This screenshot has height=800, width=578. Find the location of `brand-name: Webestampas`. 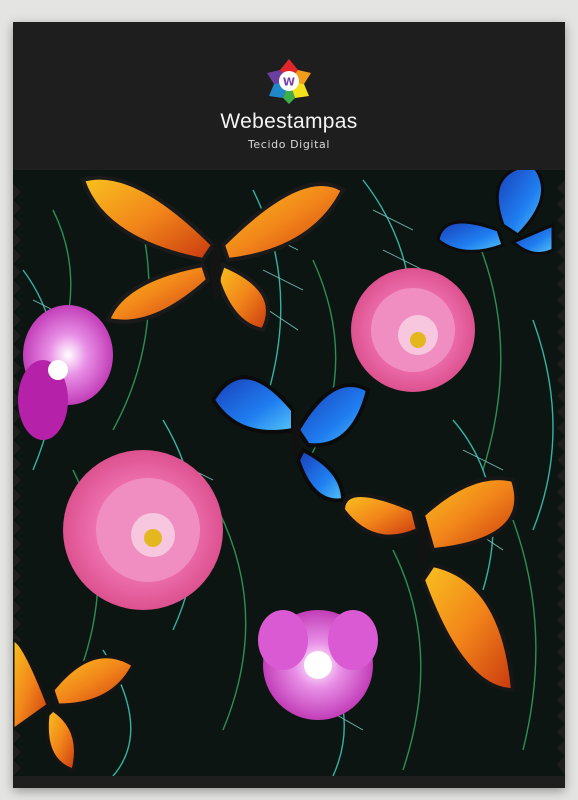

brand-name: Webestampas is located at coordinates (289, 121).